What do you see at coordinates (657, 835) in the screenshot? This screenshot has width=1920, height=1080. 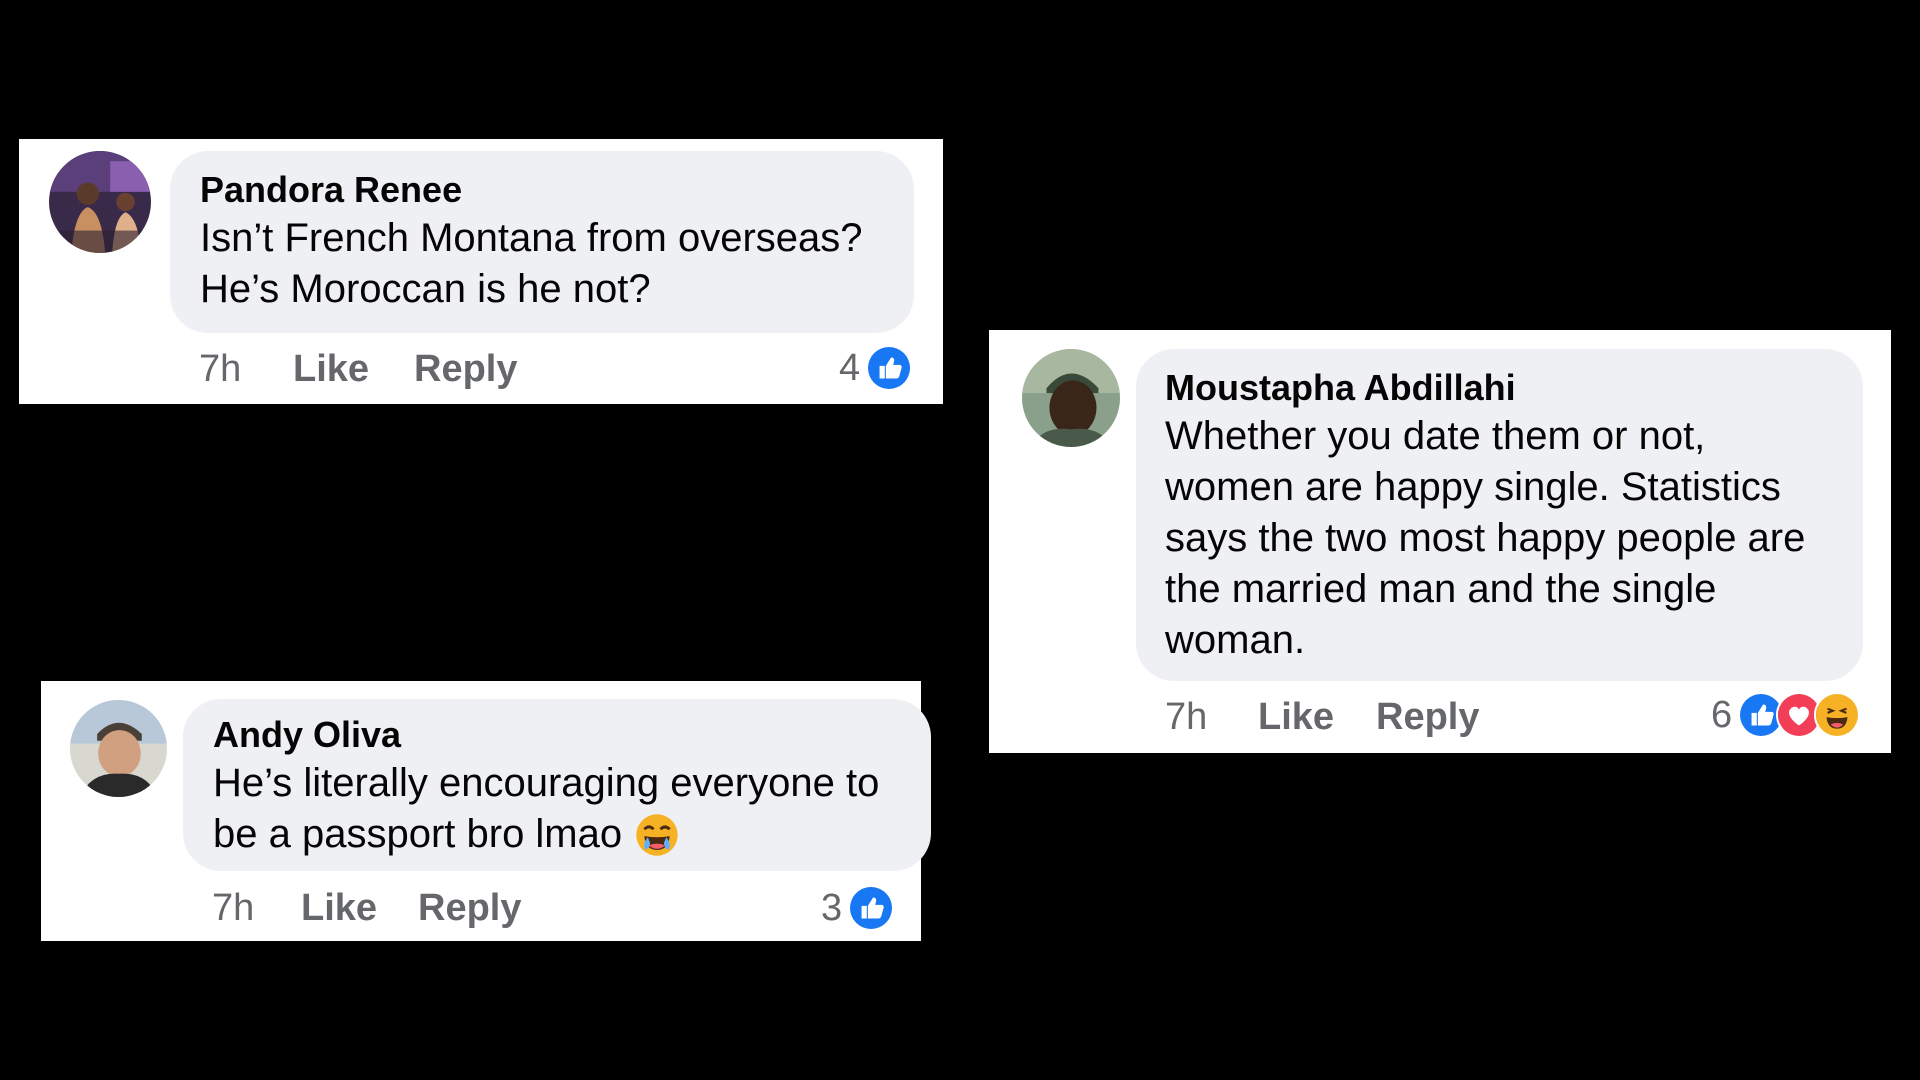 I see `laughing-tears-emoji` at bounding box center [657, 835].